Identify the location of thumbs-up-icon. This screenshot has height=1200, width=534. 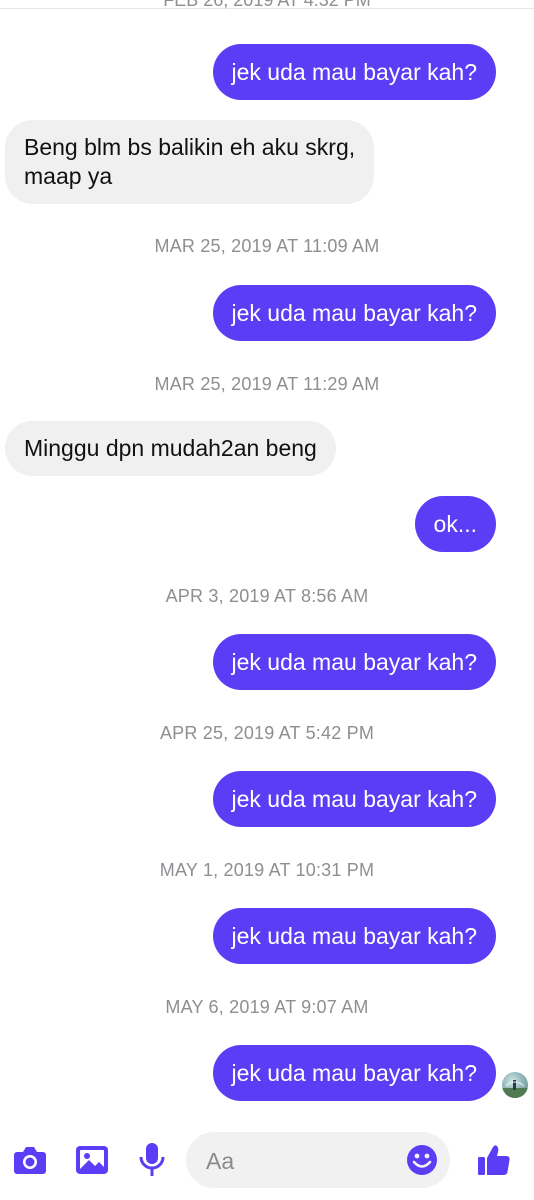
(494, 1160).